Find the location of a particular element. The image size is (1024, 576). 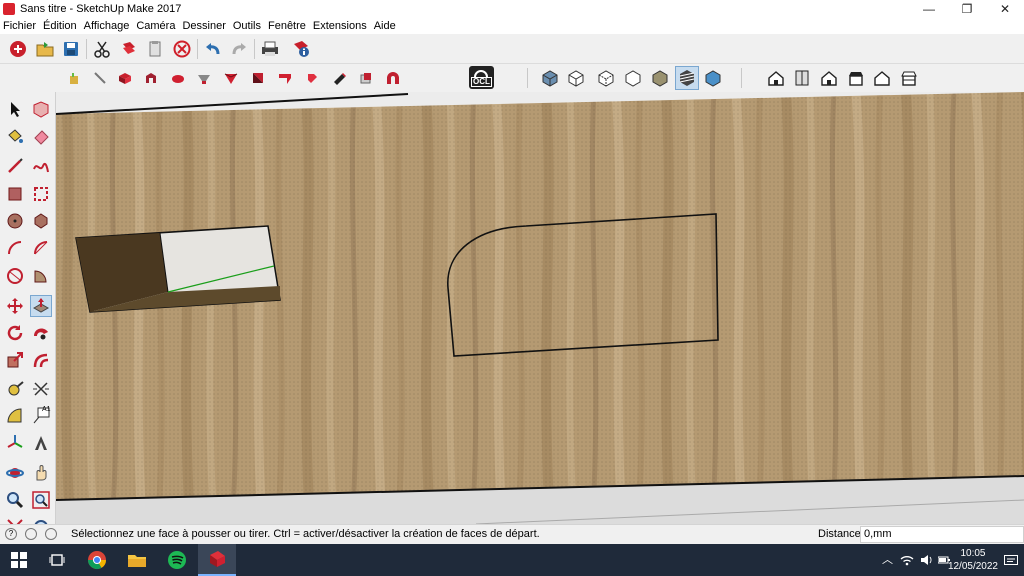

pan-icon is located at coordinates (41, 473).